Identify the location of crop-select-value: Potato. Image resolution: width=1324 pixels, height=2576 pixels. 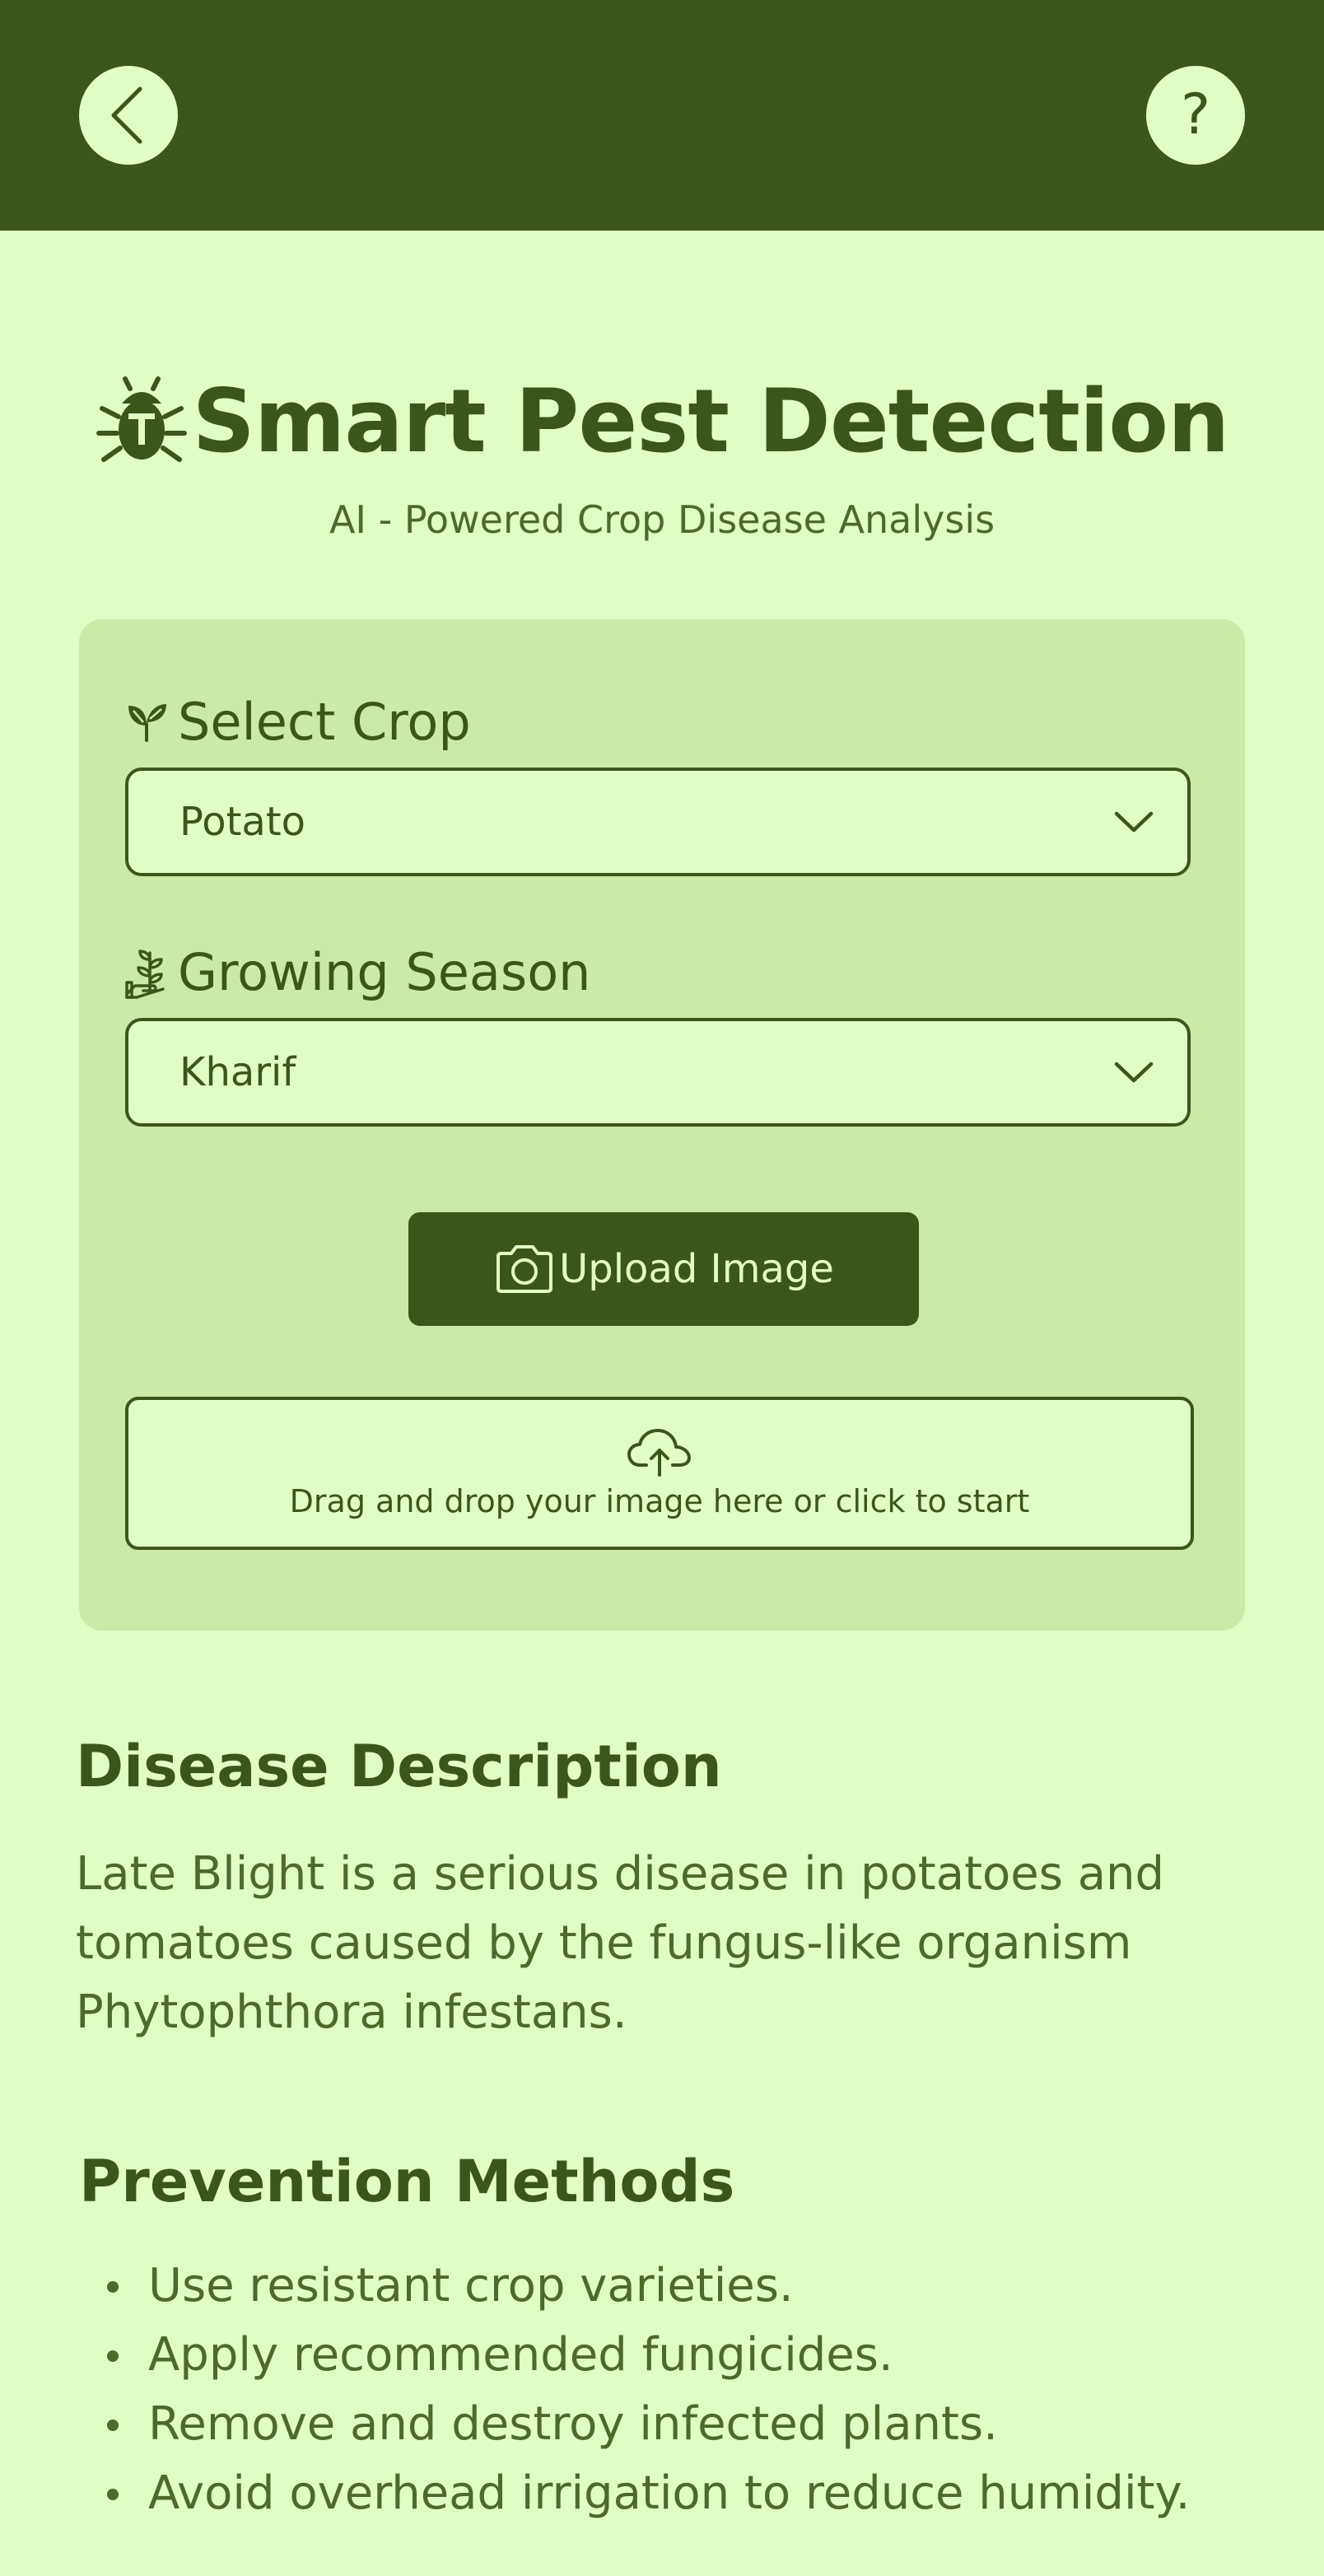
(243, 822).